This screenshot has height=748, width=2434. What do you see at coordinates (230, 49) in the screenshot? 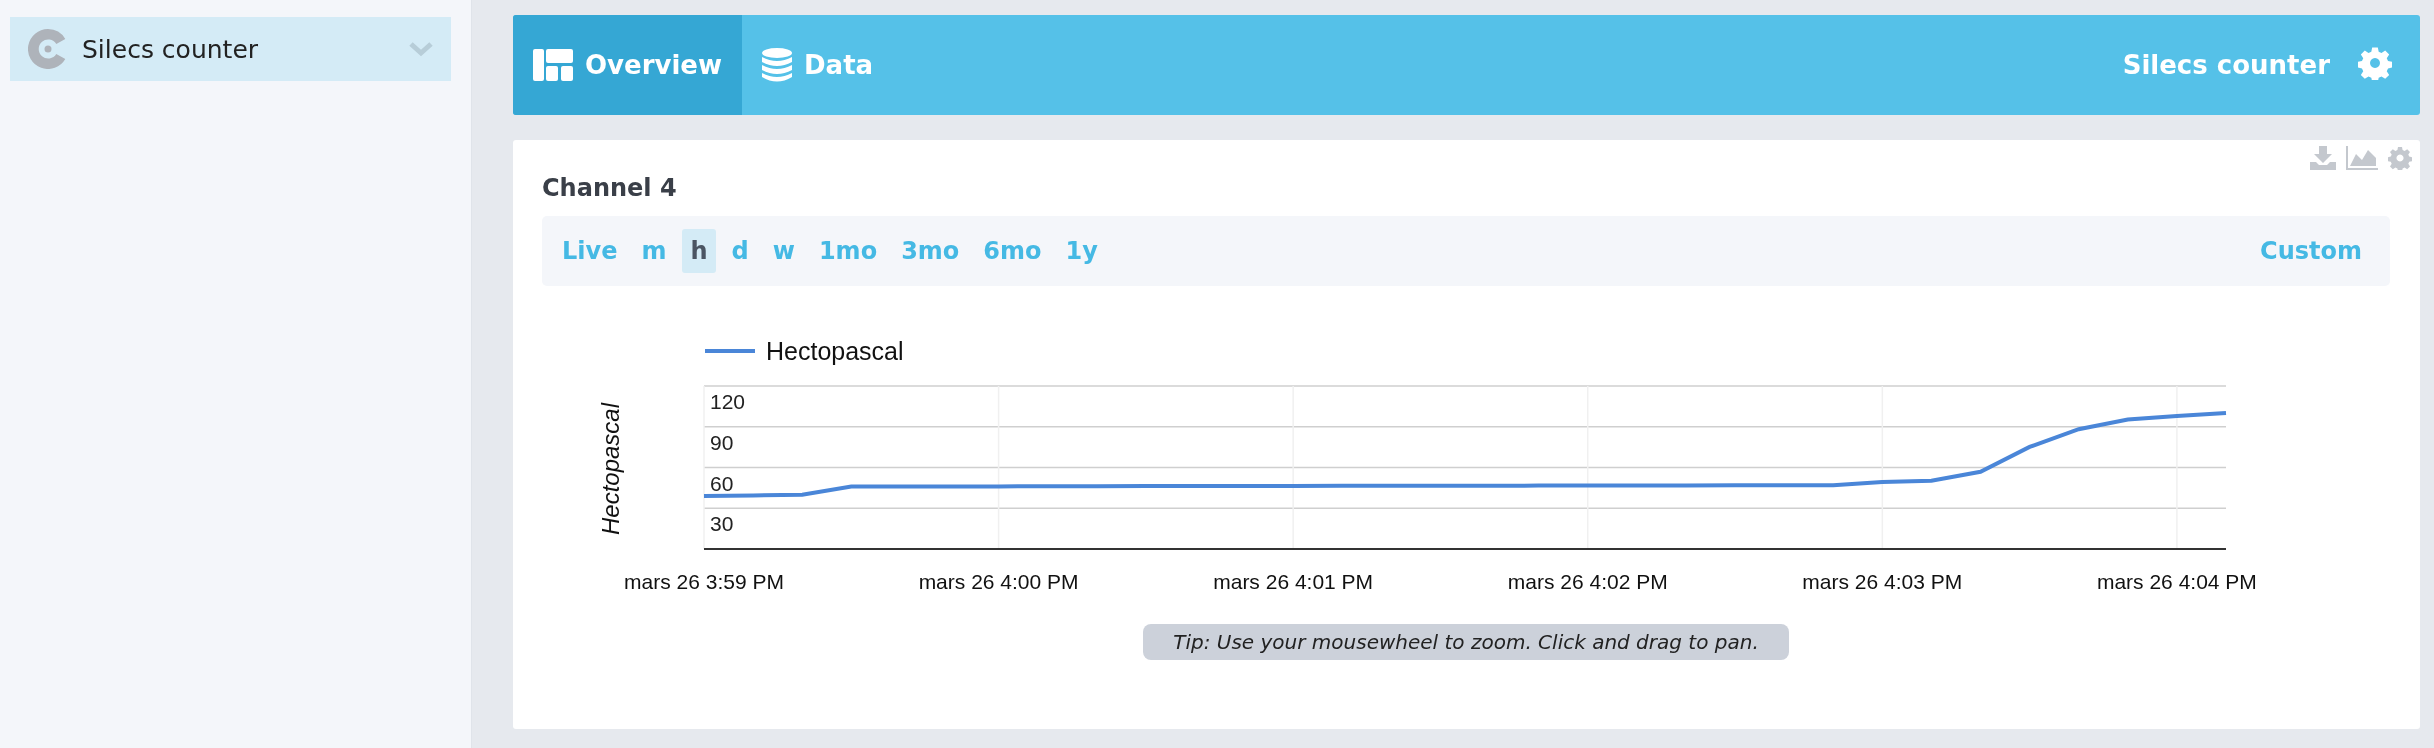
I see `sidebar-item: Silecs counter` at bounding box center [230, 49].